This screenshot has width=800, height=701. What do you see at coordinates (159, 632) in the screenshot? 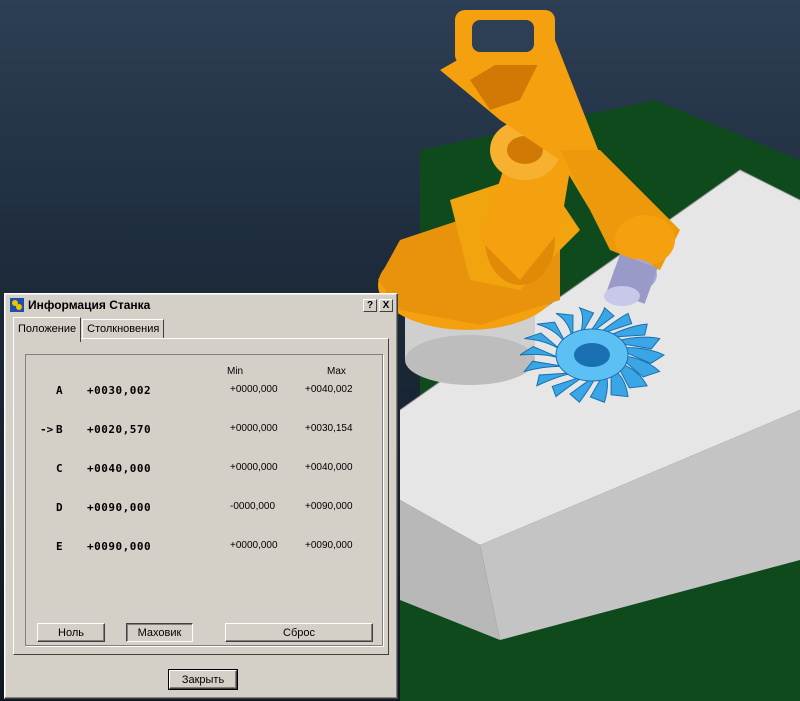
I see `handwheel-button: Маховик` at bounding box center [159, 632].